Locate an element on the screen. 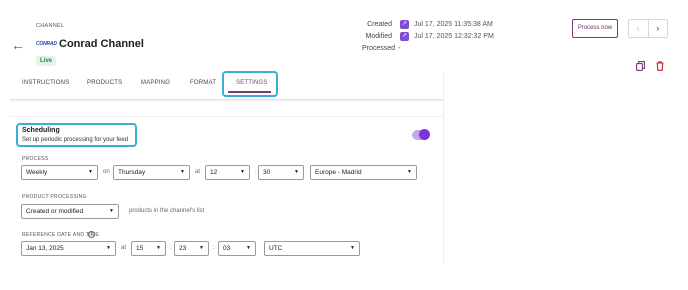 Image resolution: width=688 pixels, height=290 pixels. conrad-logo: CONRAD is located at coordinates (46, 44).